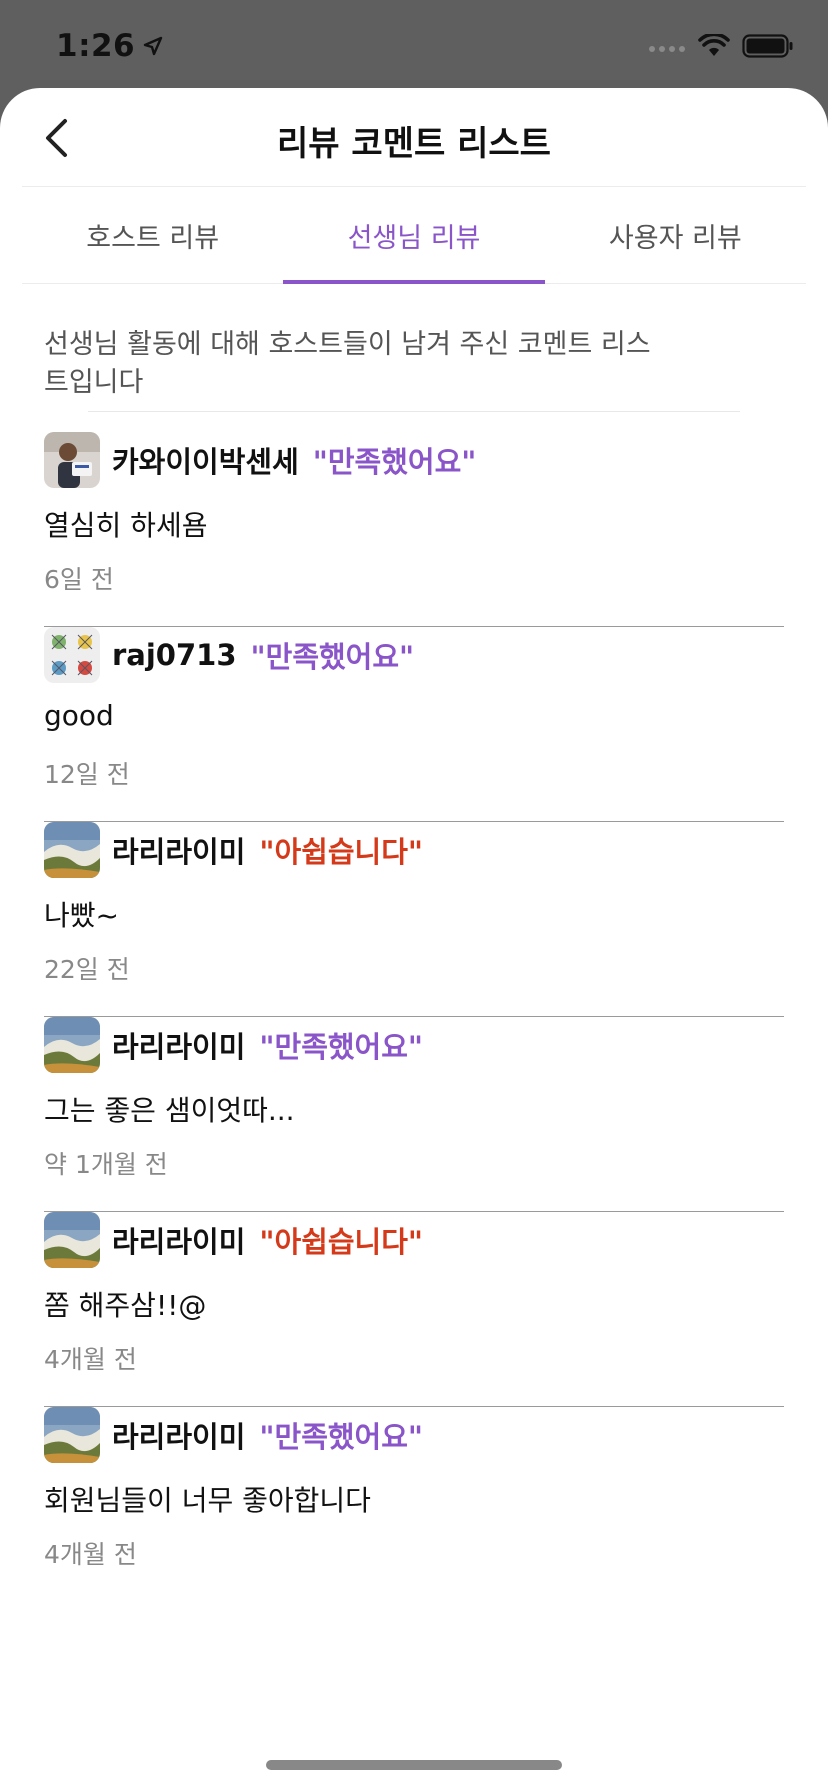  What do you see at coordinates (675, 235) in the screenshot?
I see `tab-user-review: 사용자 리뷰` at bounding box center [675, 235].